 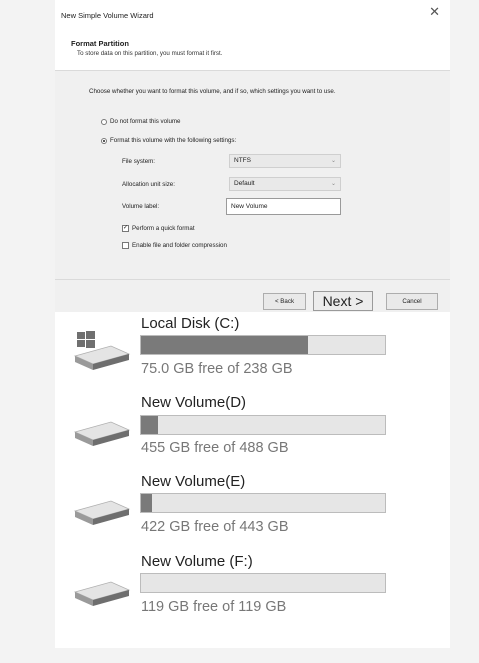 I want to click on drive-free-space: 455 GB free of 488 GB, so click(x=215, y=448).